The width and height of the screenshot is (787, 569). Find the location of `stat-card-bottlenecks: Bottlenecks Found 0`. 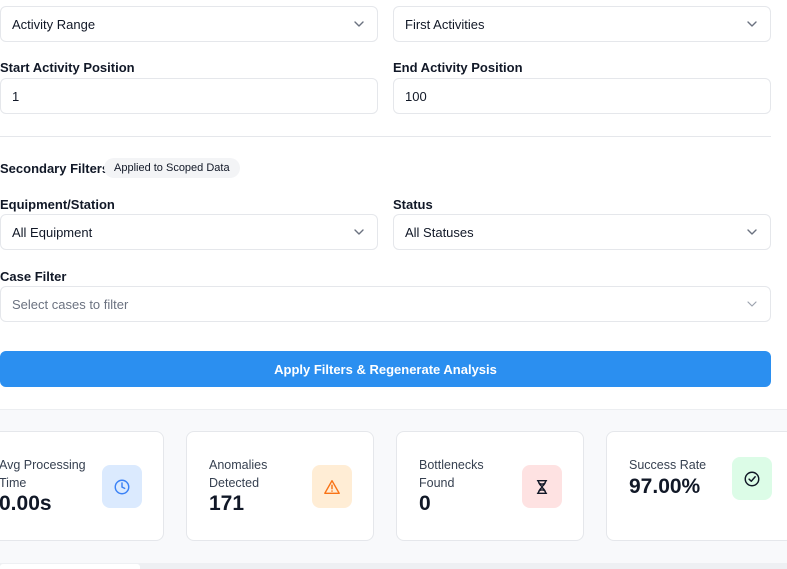

stat-card-bottlenecks: Bottlenecks Found 0 is located at coordinates (490, 486).